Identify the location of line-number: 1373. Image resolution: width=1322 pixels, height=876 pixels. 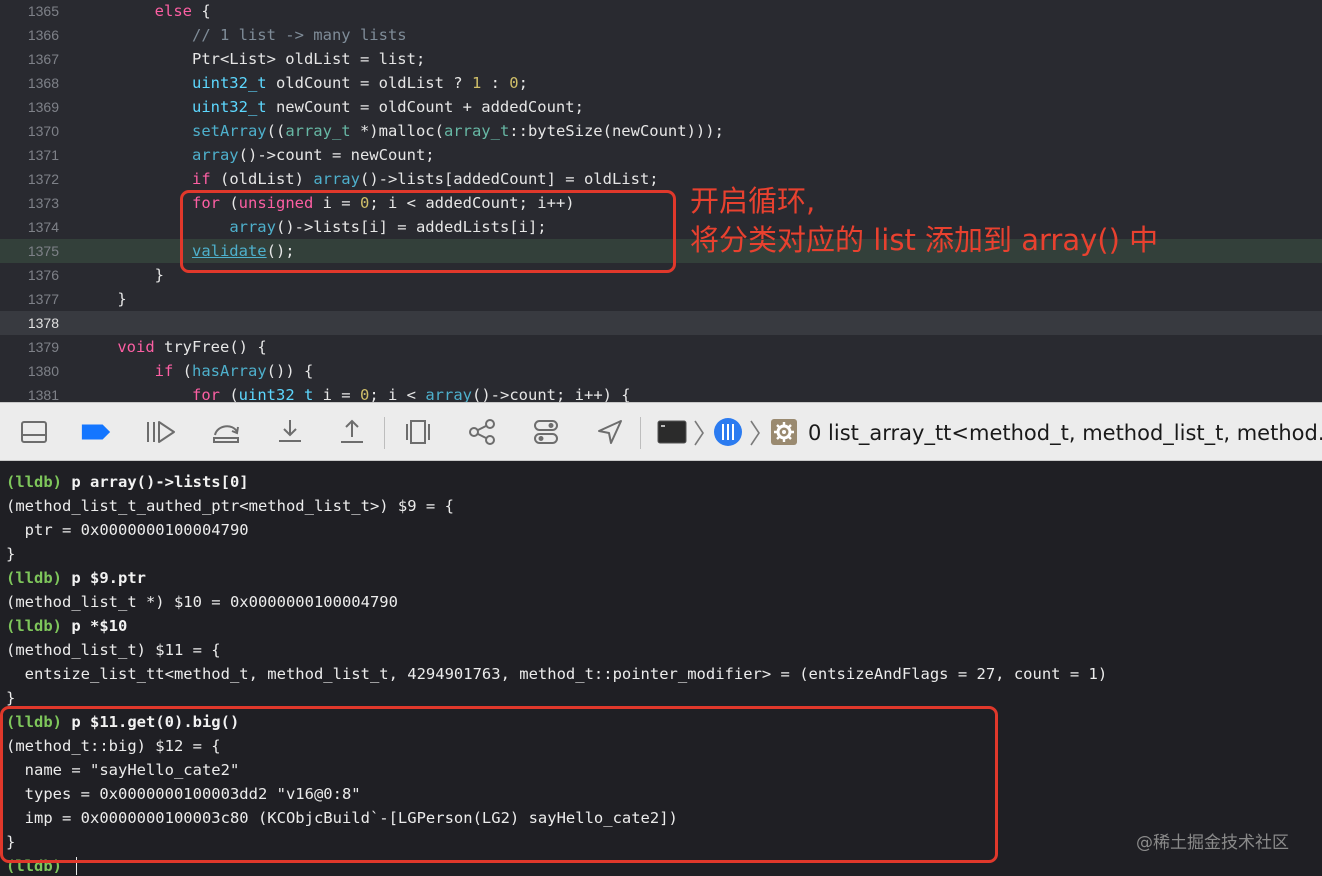
(29, 203).